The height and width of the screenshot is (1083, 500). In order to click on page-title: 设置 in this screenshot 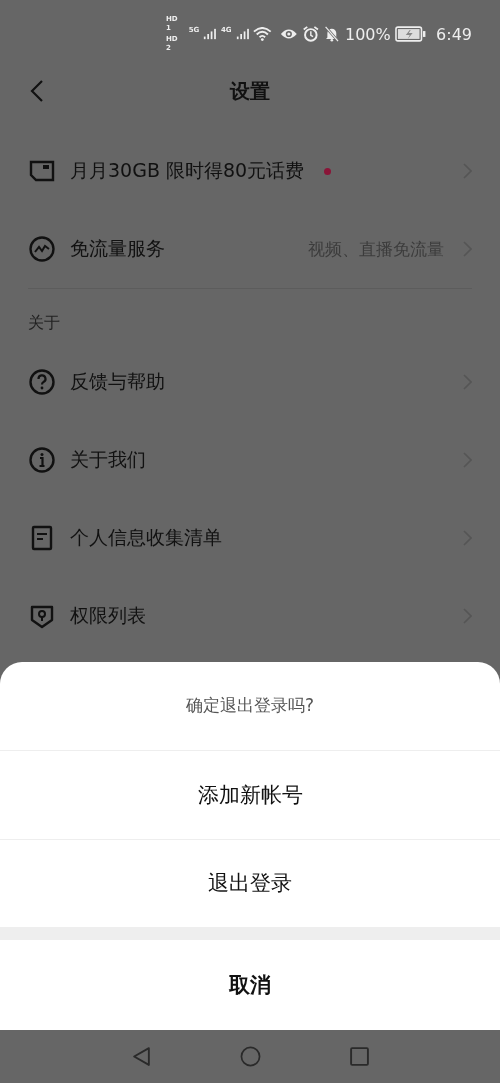, I will do `click(250, 91)`.